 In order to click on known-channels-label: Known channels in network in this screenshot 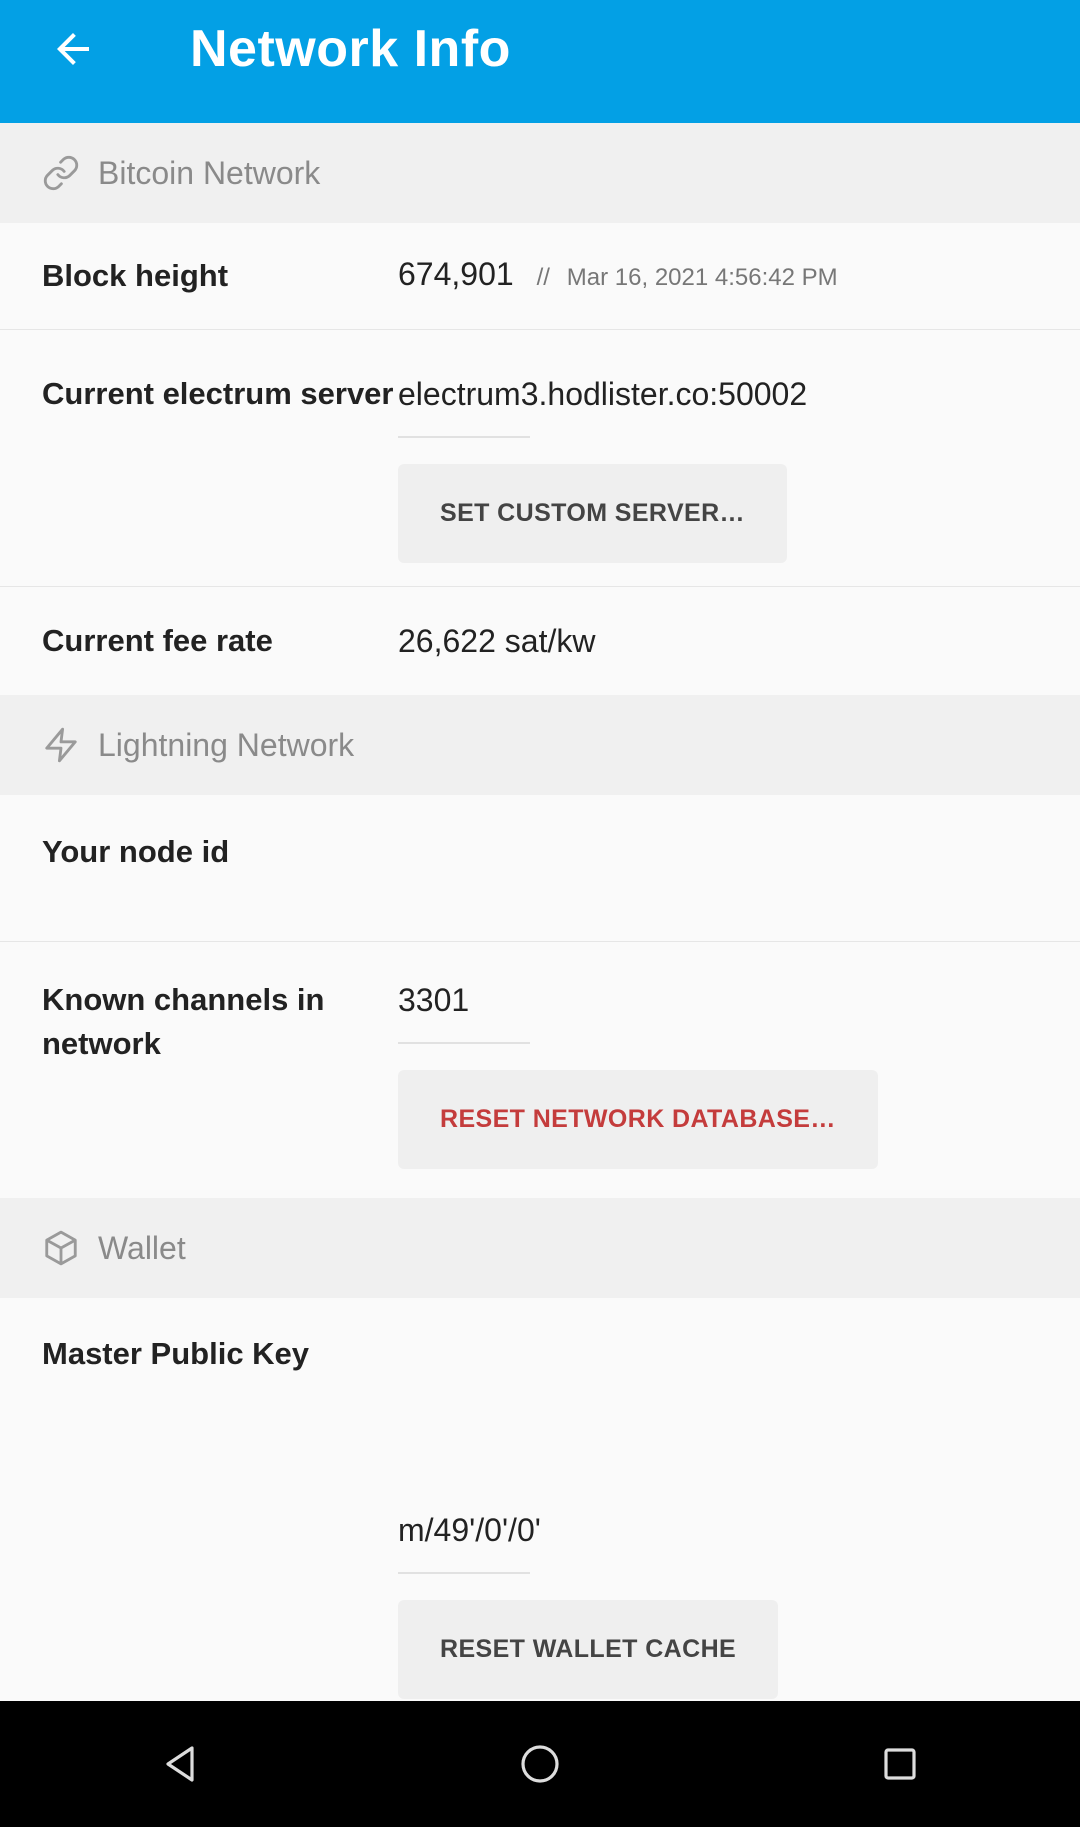, I will do `click(183, 1021)`.